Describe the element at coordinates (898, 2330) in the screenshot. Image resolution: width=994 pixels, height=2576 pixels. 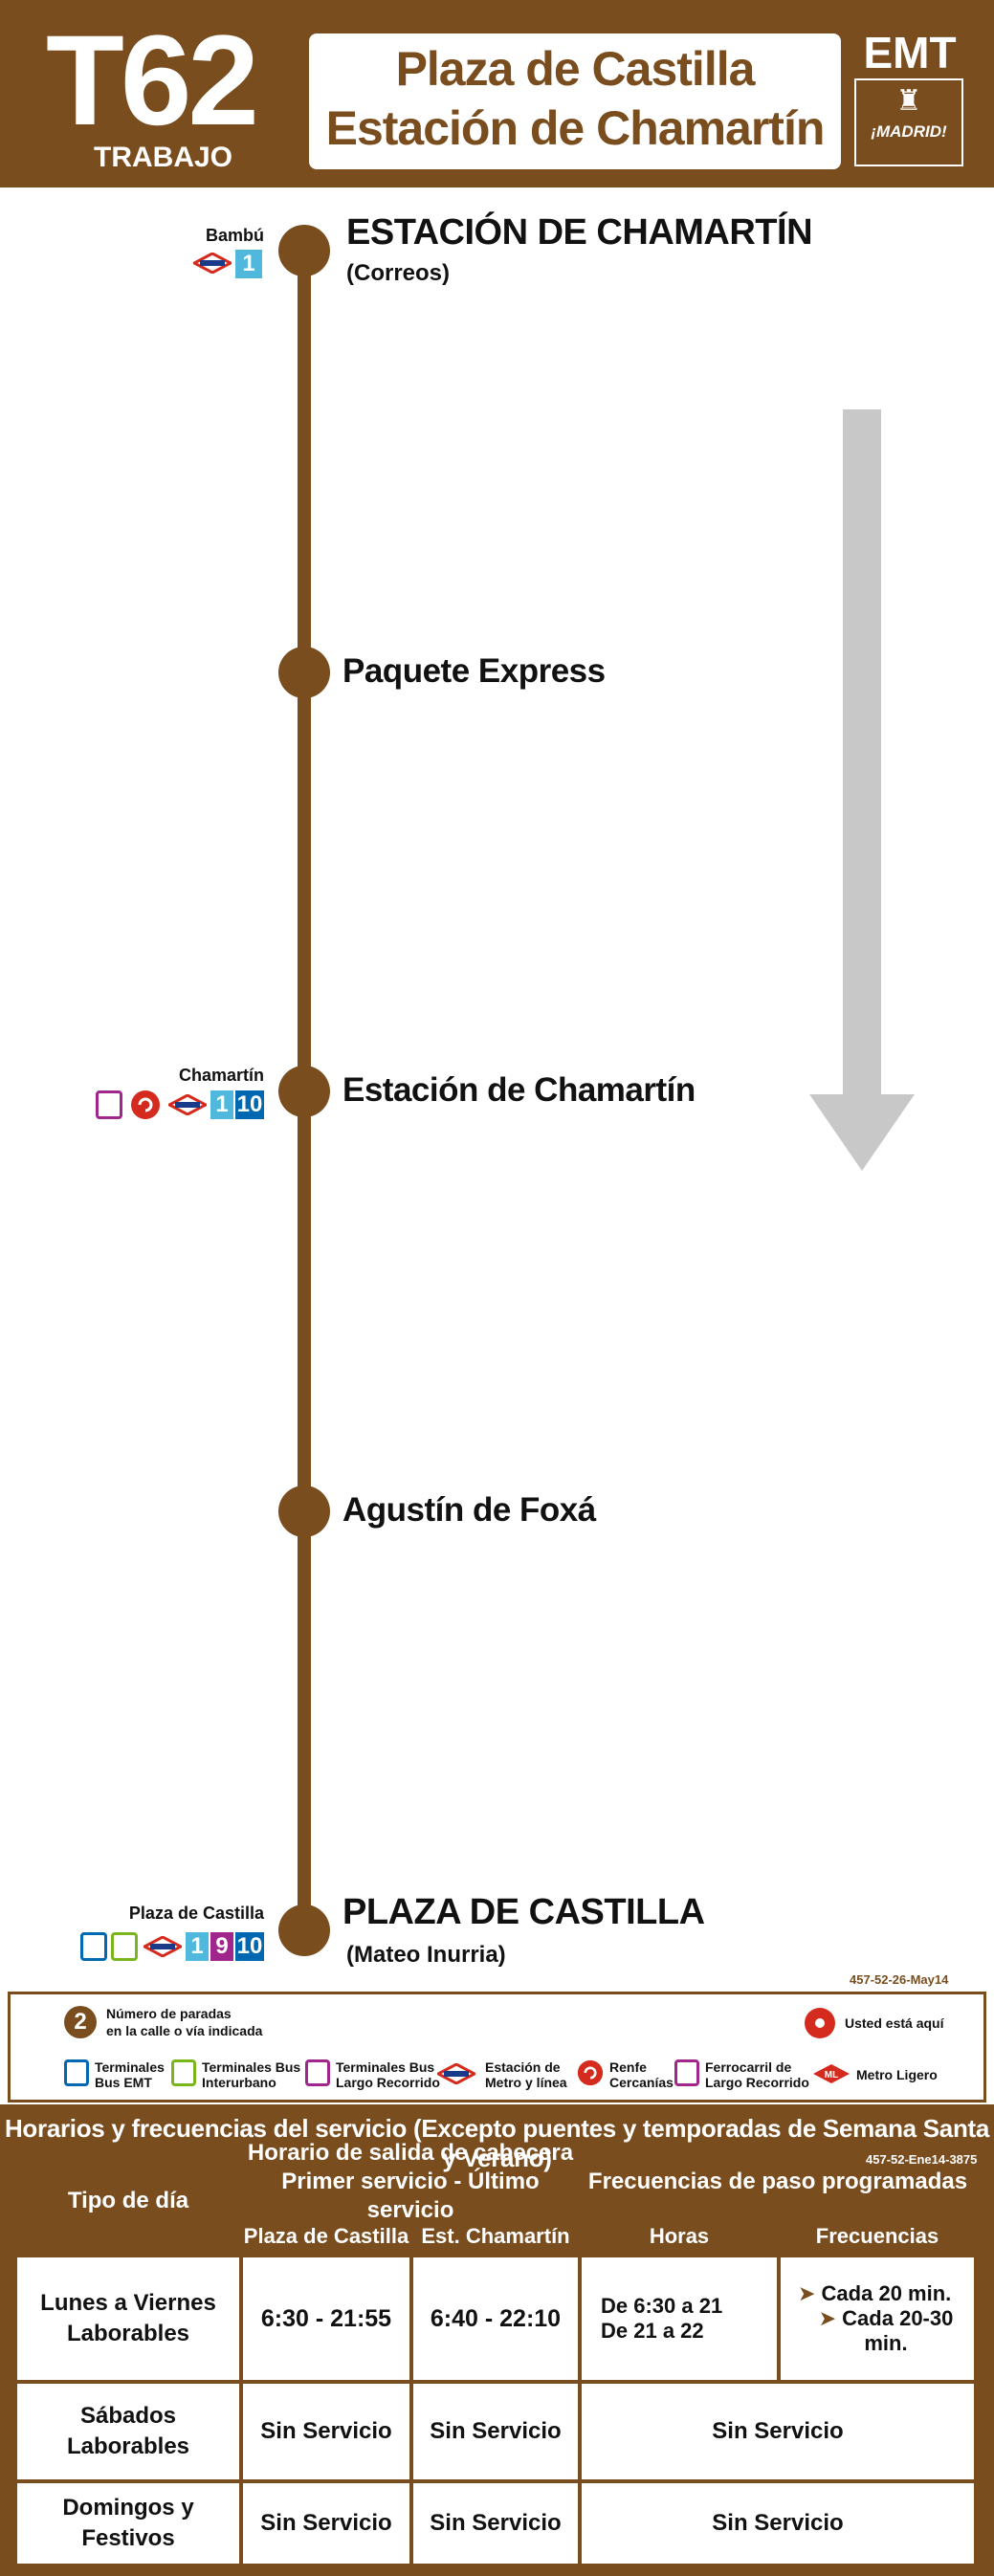
I see `freq-line-2: Cada 20-30 min.` at that location.